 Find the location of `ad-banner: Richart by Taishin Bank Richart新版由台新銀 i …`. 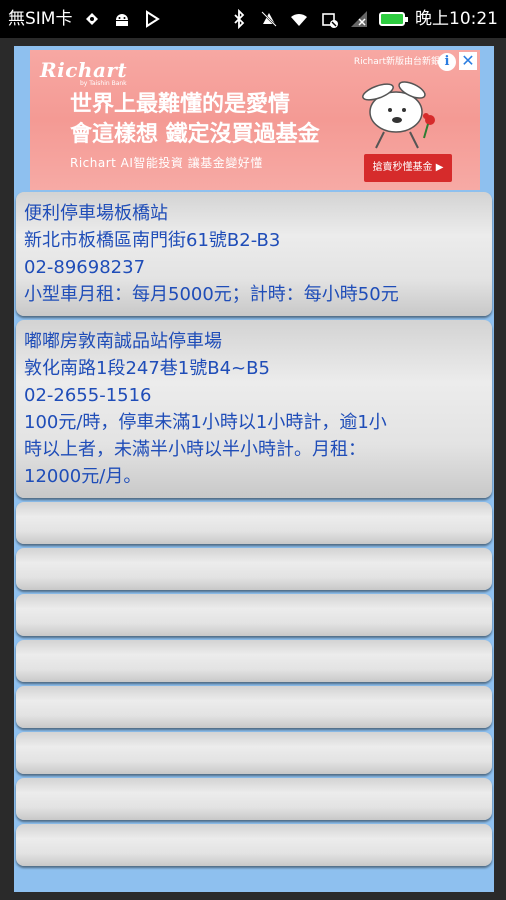

ad-banner: Richart by Taishin Bank Richart新版由台新銀 i … is located at coordinates (255, 120).